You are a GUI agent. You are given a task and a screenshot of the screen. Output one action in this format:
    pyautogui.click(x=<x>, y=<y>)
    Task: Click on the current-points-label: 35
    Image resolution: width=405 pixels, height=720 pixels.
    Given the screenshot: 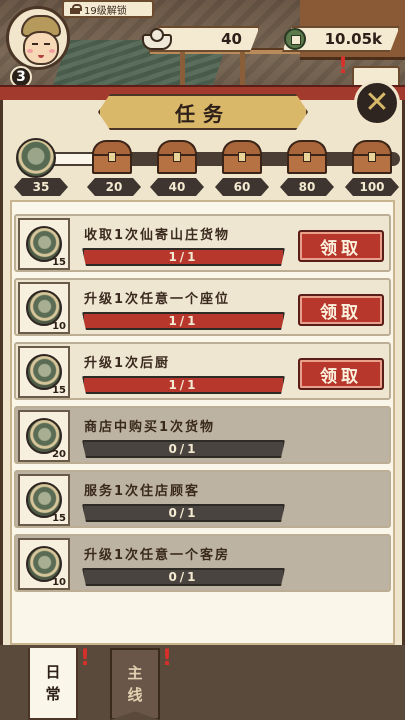 What is the action you would take?
    pyautogui.click(x=41, y=187)
    